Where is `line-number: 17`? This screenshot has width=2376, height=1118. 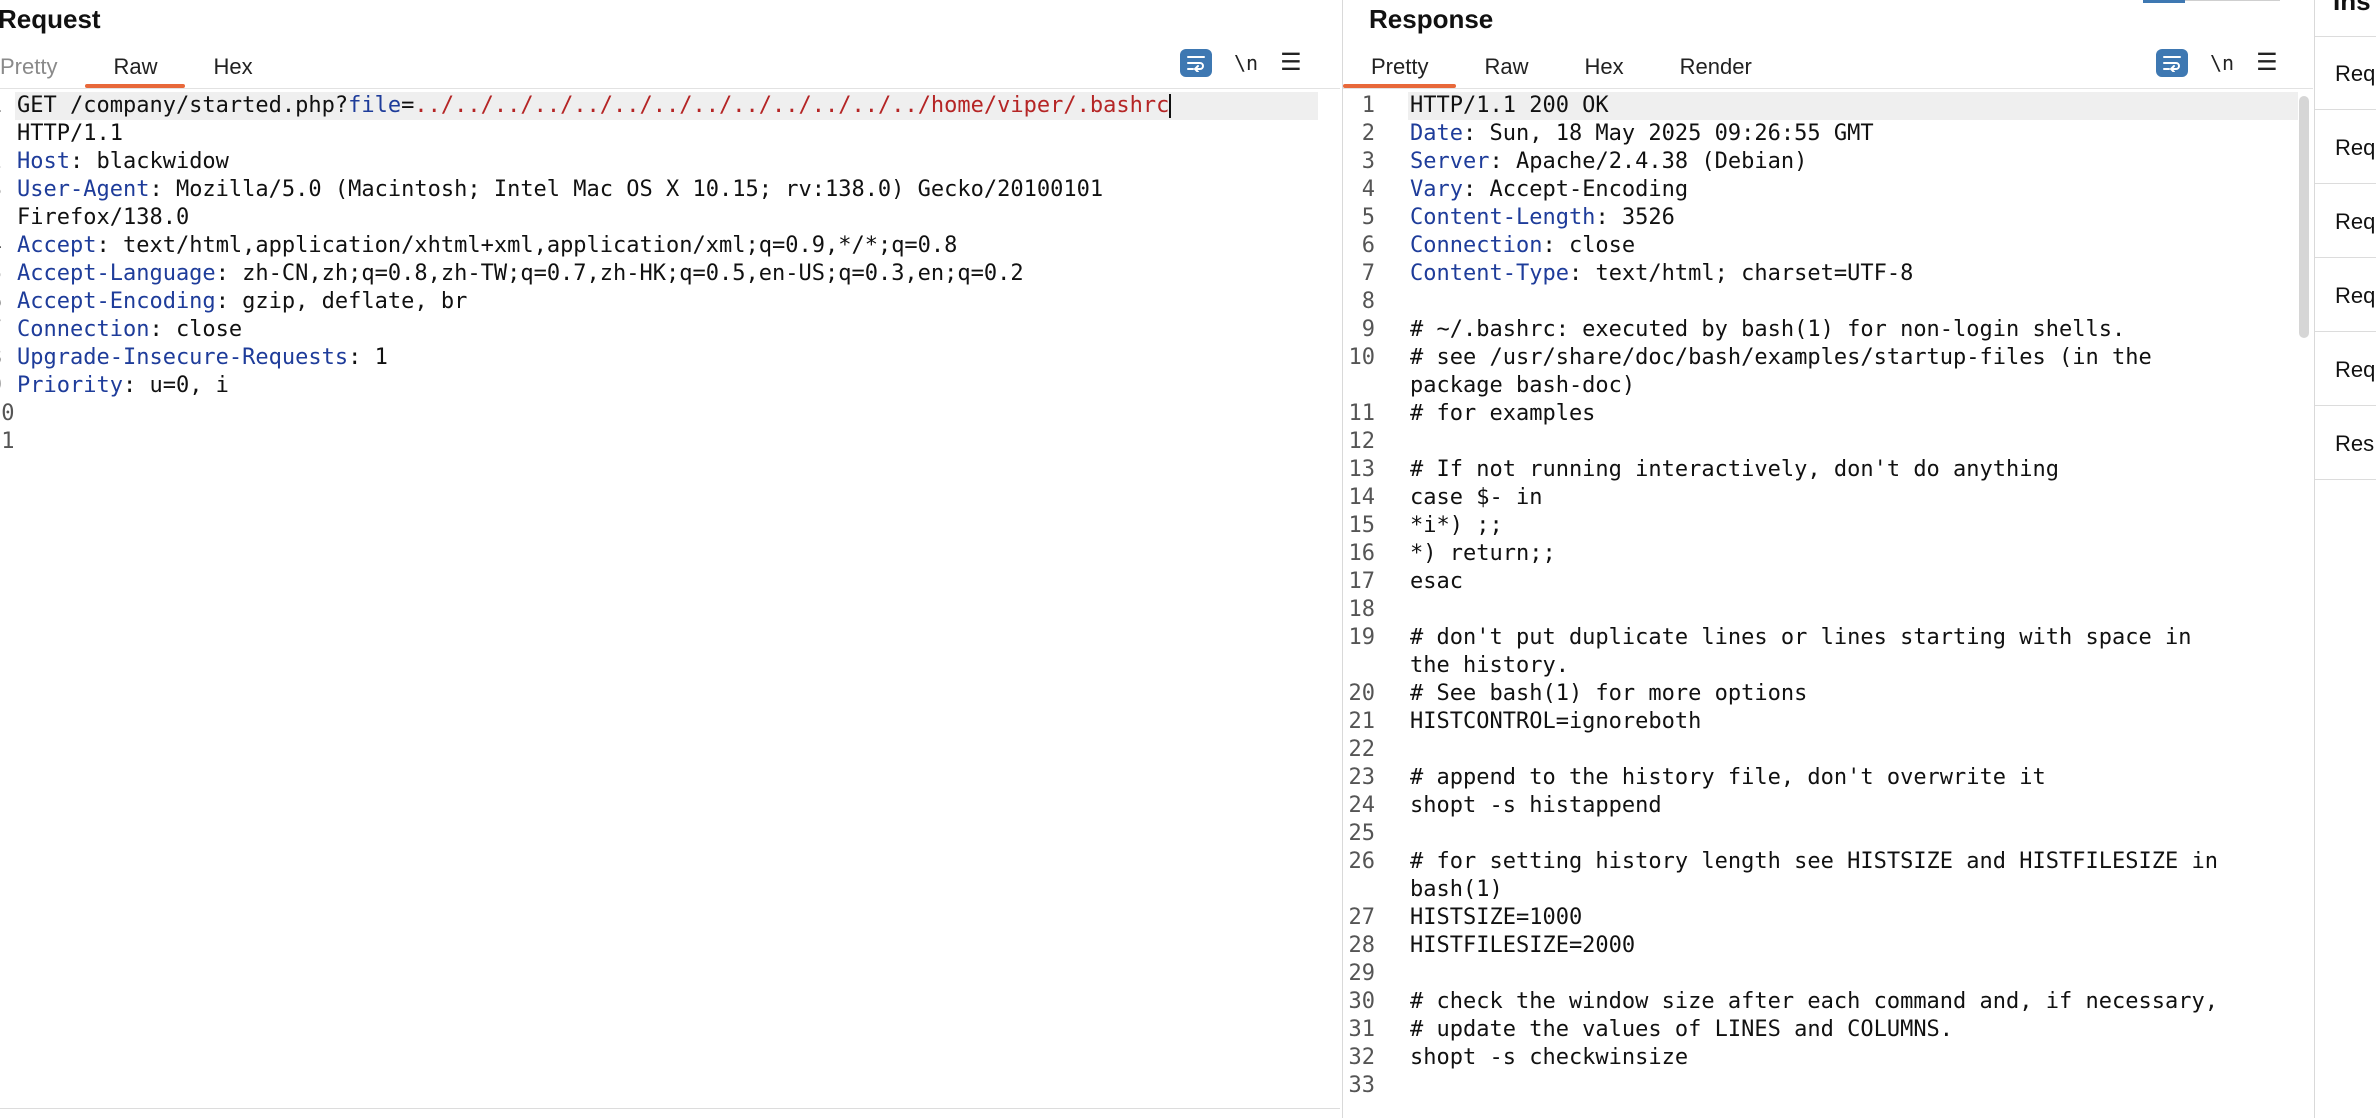 line-number: 17 is located at coordinates (1362, 581).